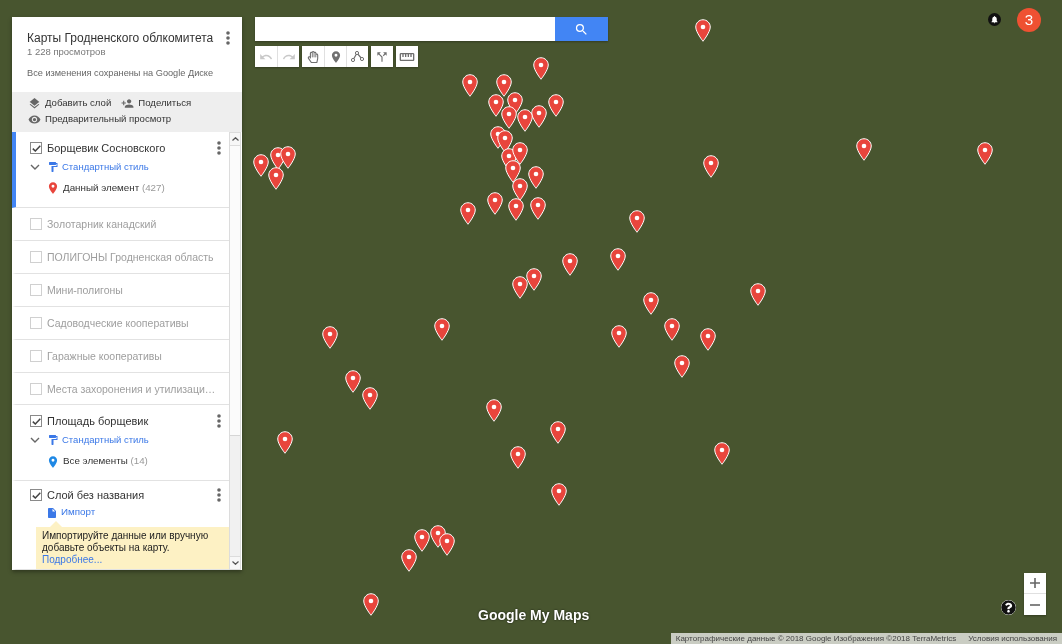 This screenshot has width=1062, height=644. I want to click on hand-icon, so click(313, 56).